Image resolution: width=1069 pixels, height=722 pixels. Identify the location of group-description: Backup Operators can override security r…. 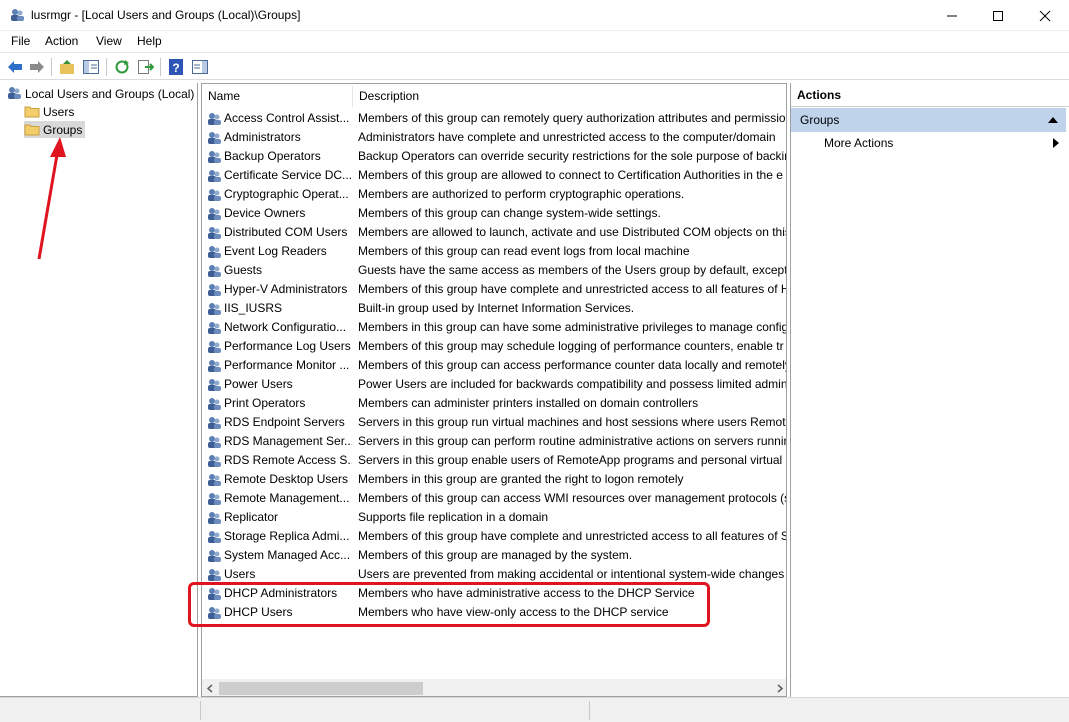
(572, 156).